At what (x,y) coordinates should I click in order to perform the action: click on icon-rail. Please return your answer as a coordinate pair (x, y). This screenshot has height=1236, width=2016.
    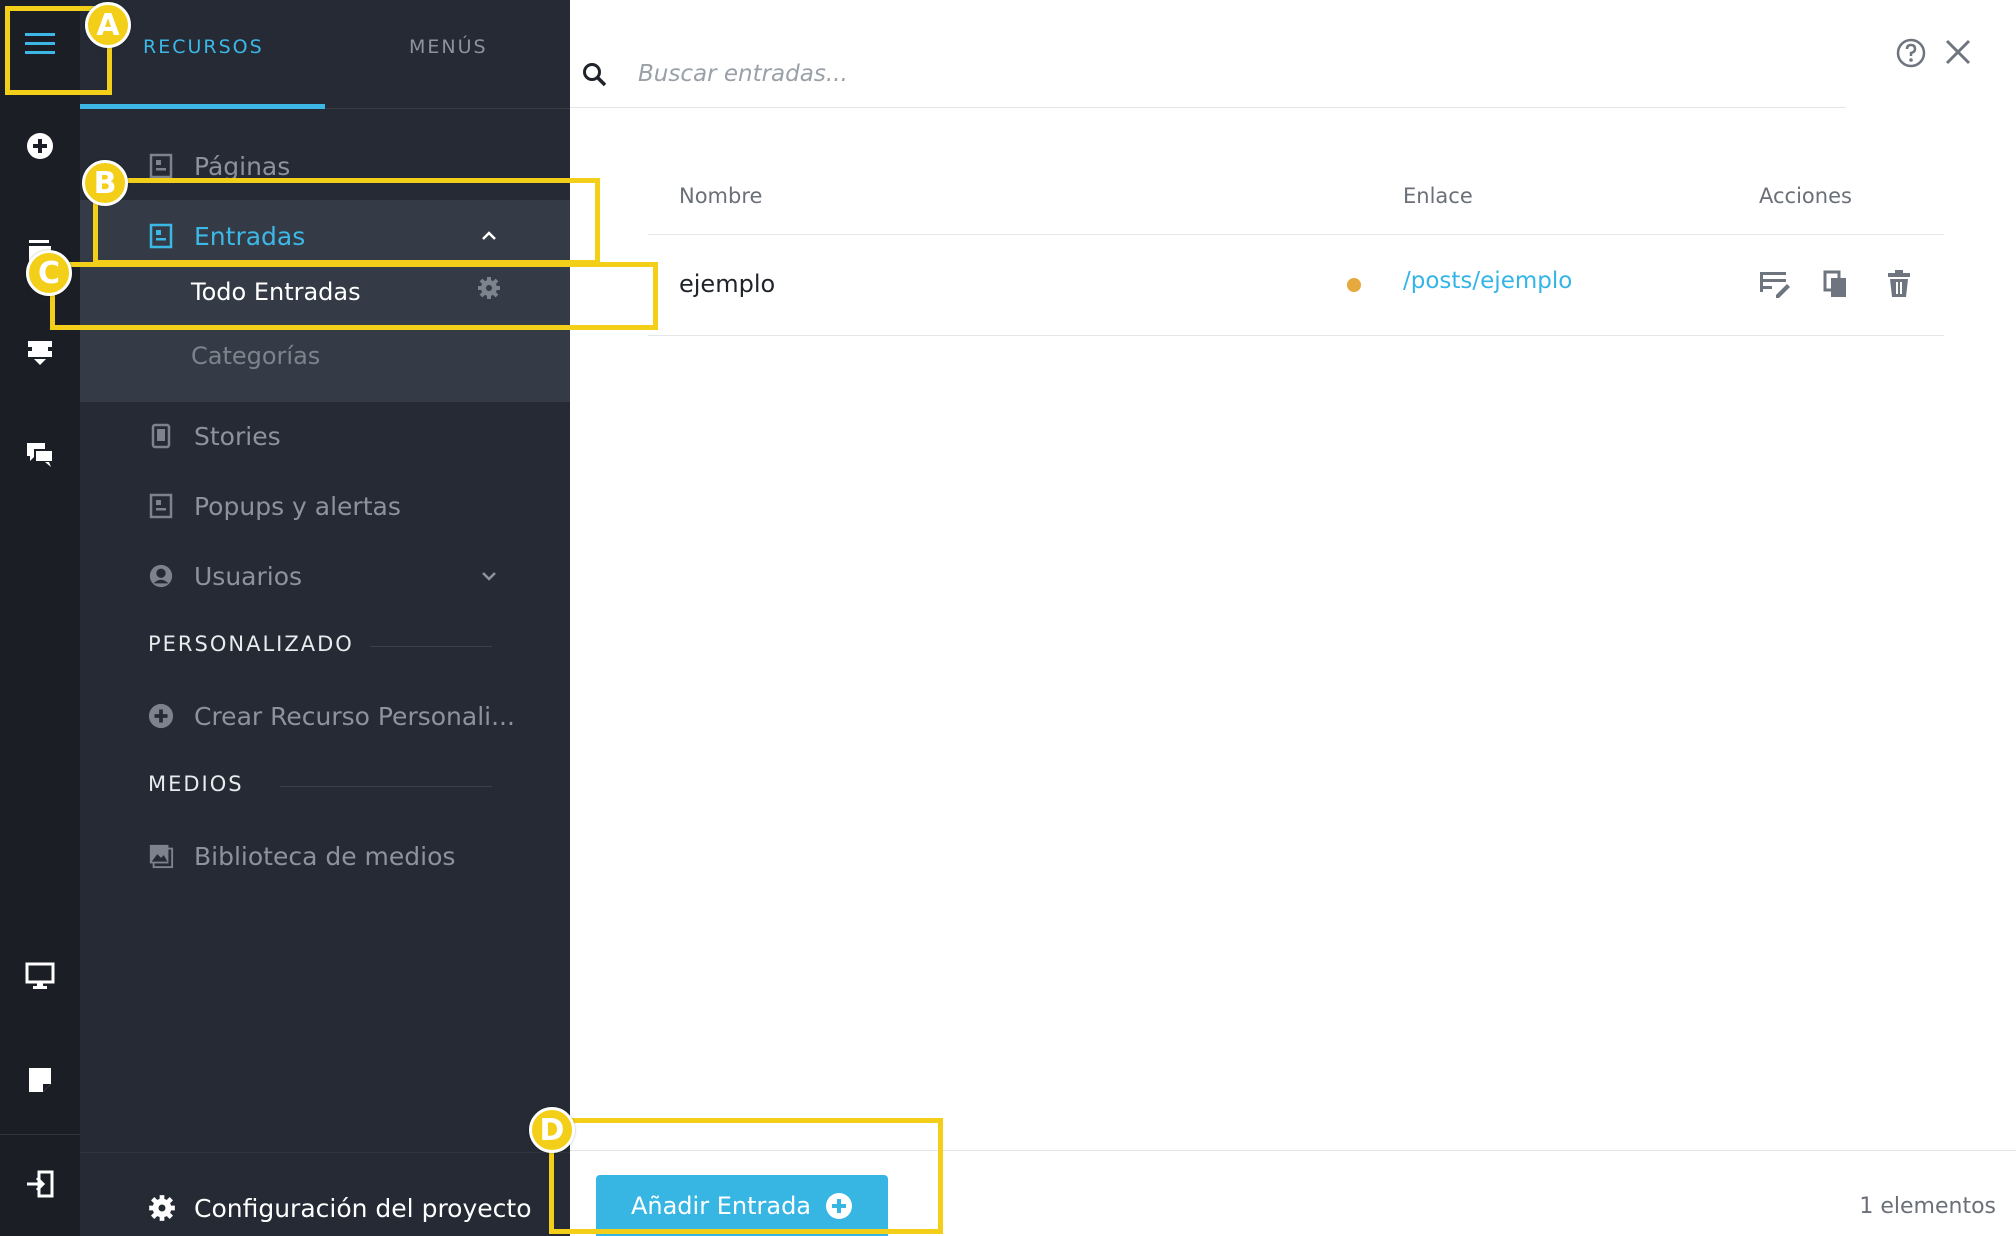
    Looking at the image, I should click on (40, 618).